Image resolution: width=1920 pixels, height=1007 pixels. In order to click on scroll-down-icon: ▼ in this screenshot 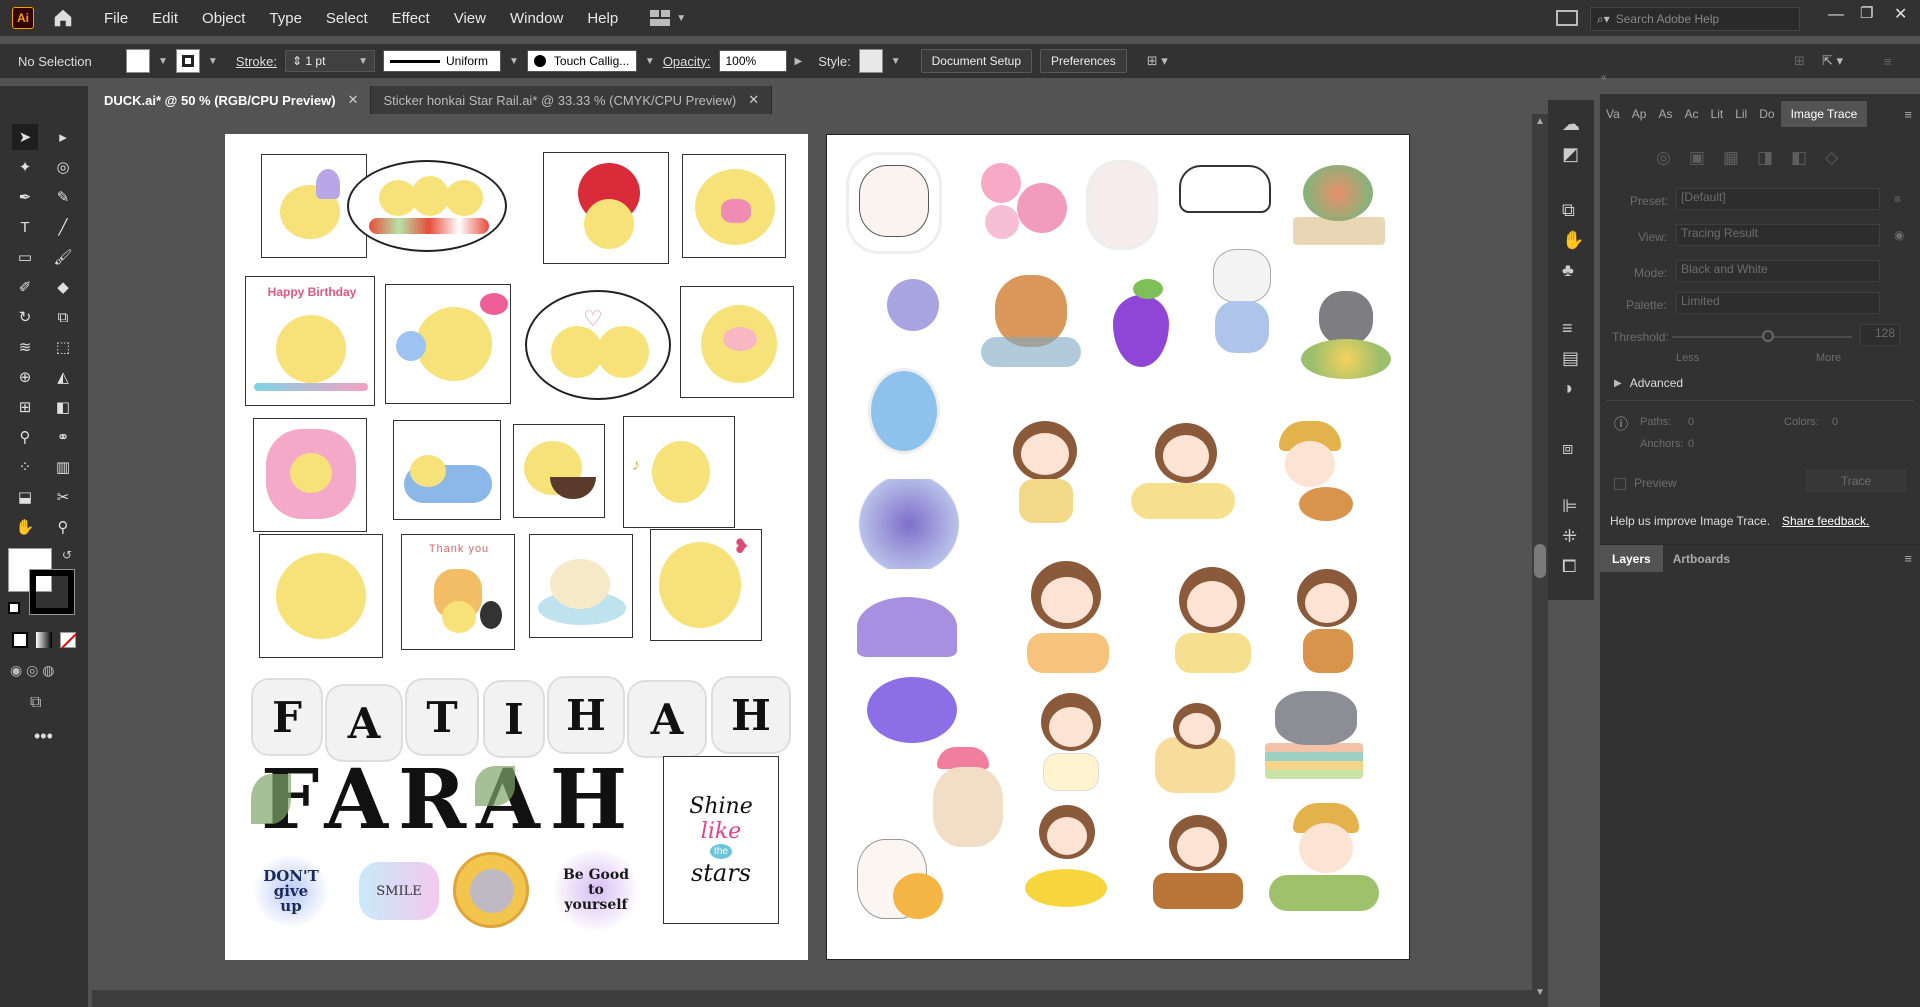, I will do `click(1540, 992)`.